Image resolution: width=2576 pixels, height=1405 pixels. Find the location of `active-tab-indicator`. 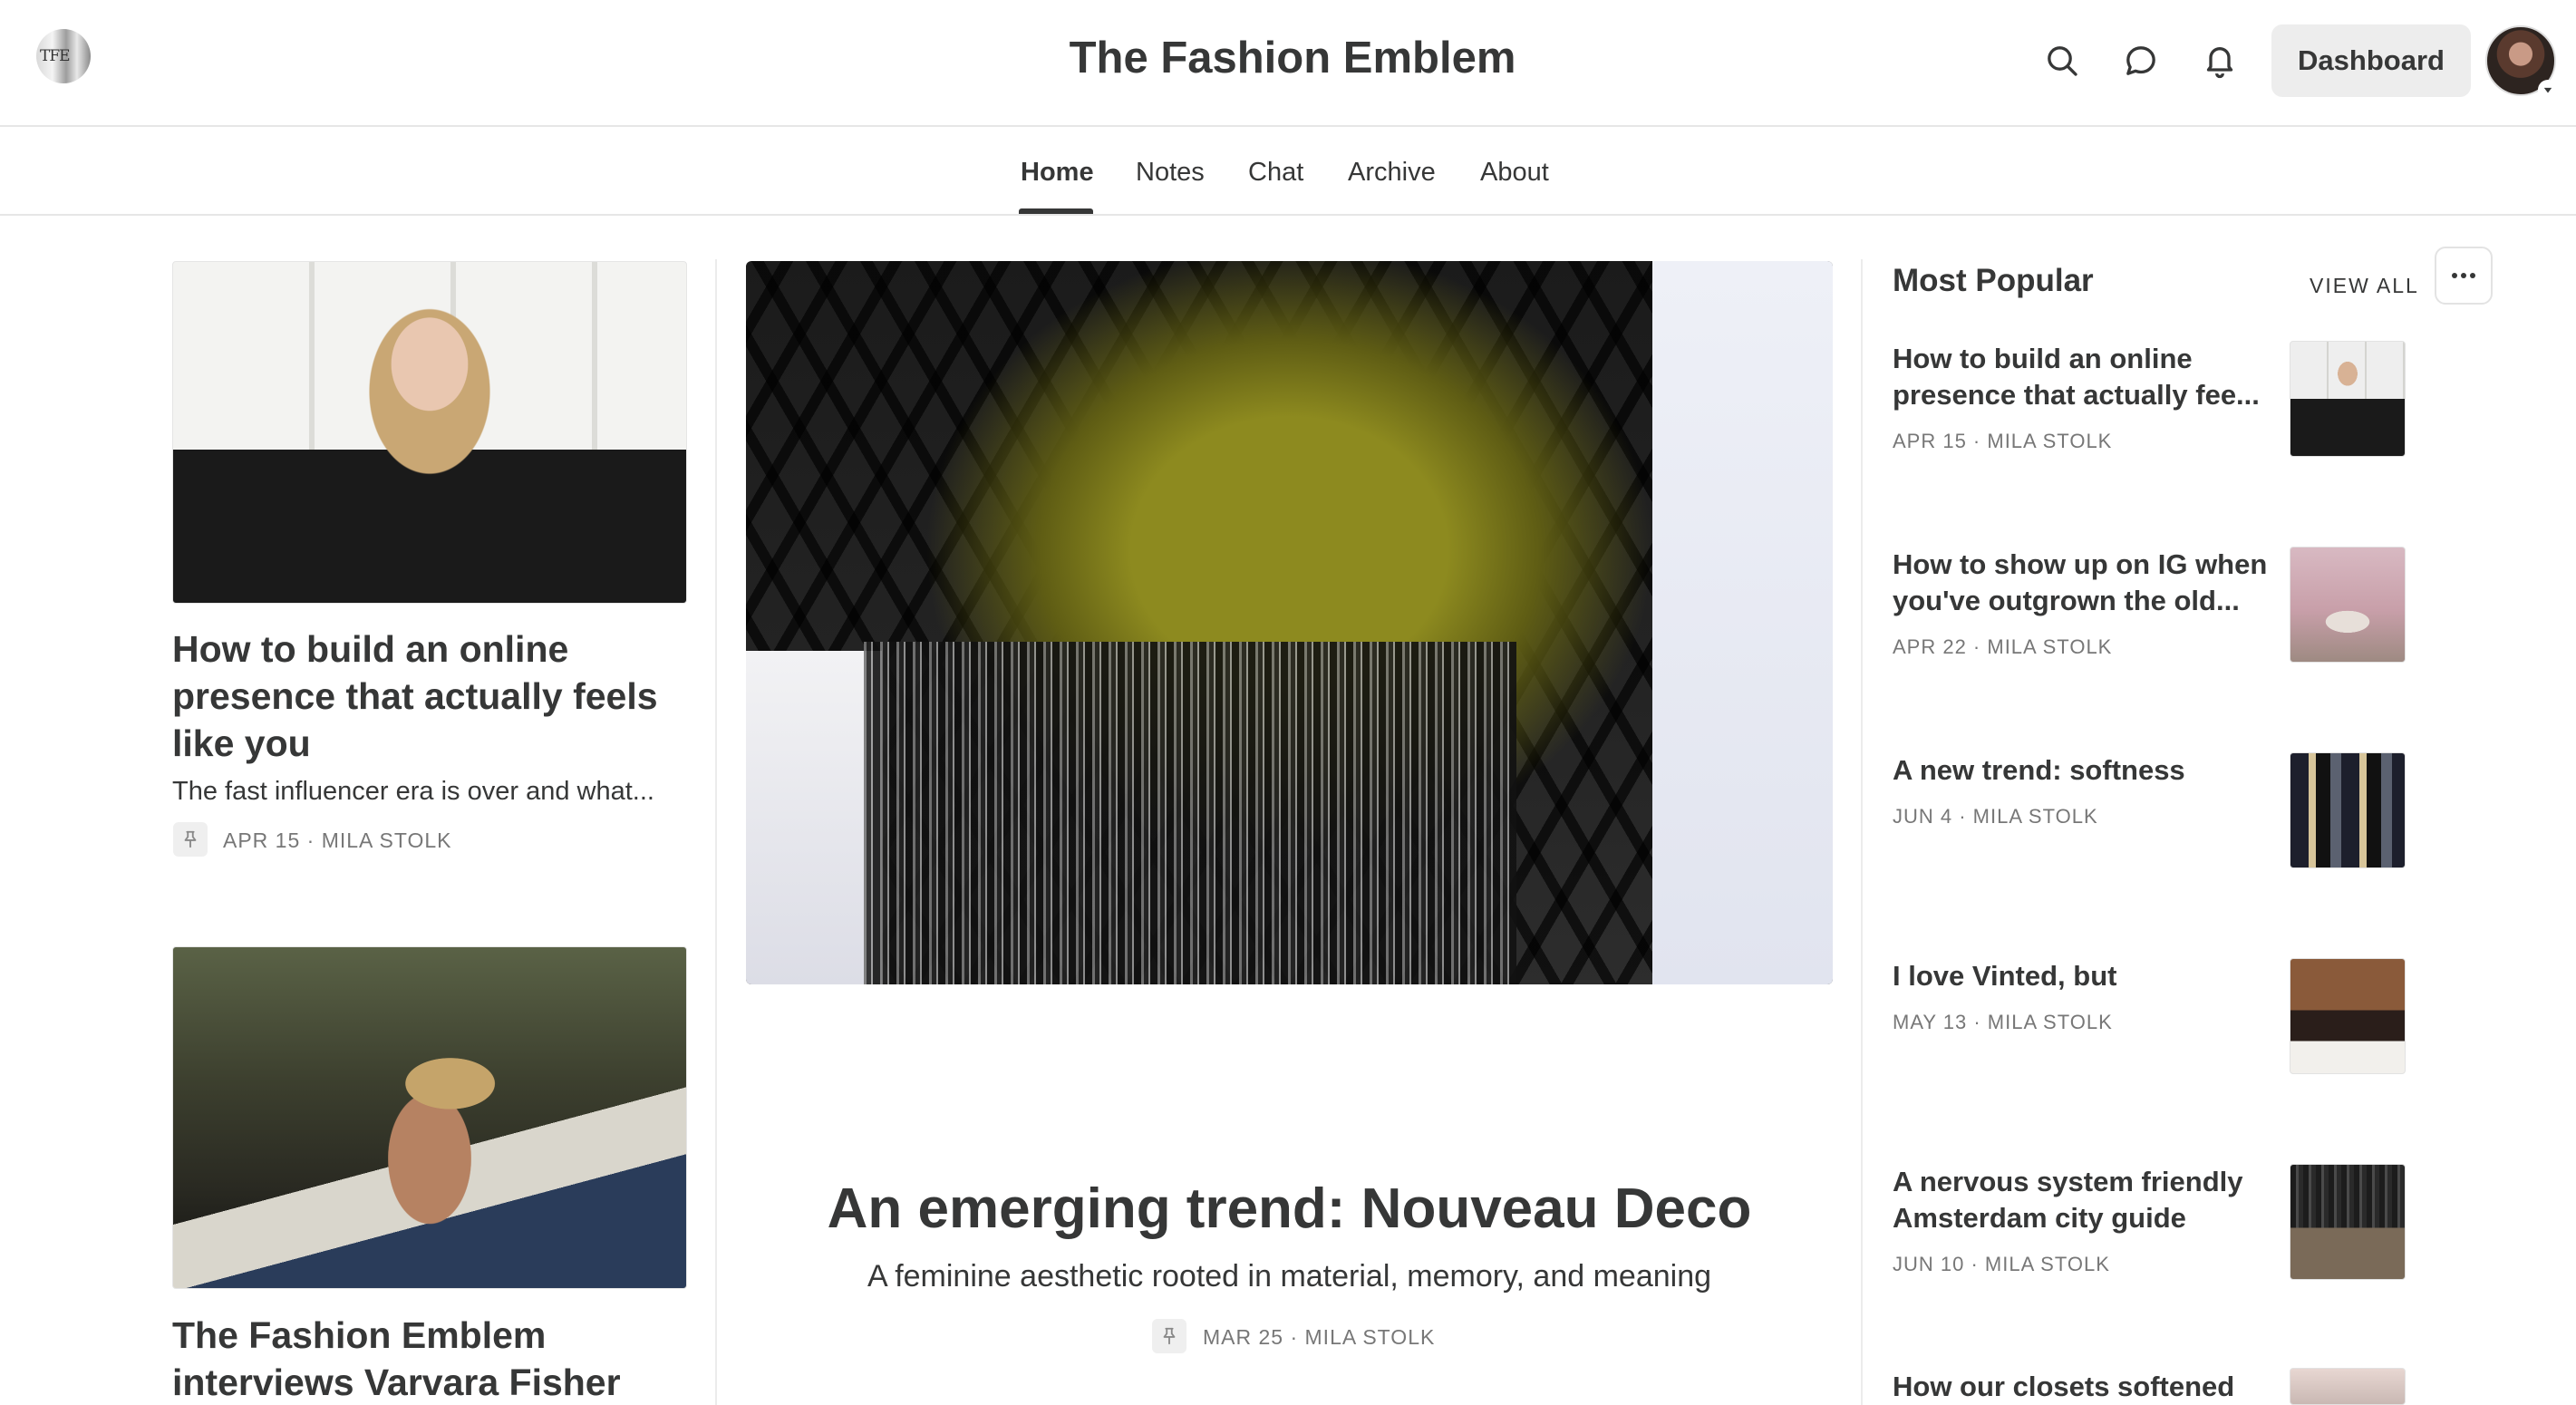

active-tab-indicator is located at coordinates (1056, 211).